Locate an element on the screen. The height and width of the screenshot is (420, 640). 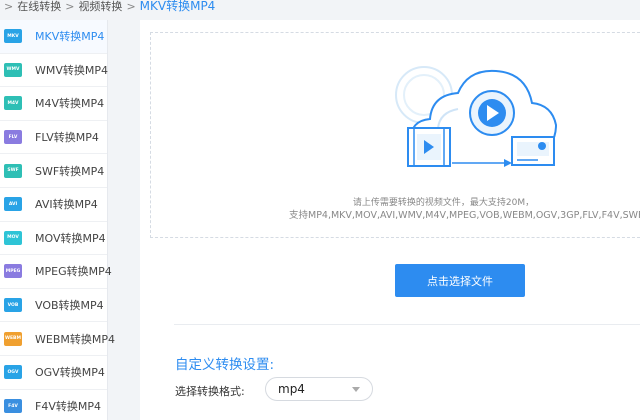
sidebar-item-wmv: WMV WMV转换MP4 is located at coordinates (54, 71).